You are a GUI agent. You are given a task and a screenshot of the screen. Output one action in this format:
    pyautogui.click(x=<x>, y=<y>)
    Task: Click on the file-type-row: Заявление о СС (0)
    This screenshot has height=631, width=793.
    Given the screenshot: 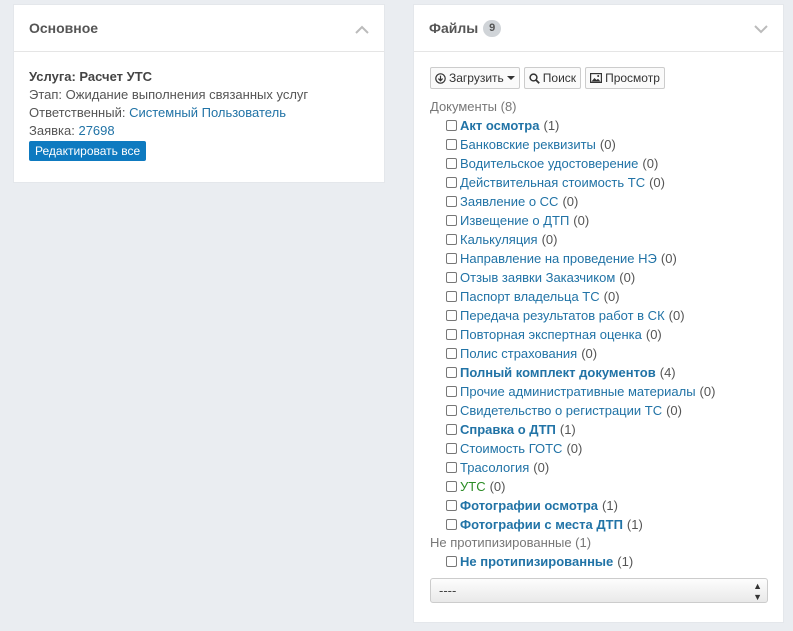 What is the action you would take?
    pyautogui.click(x=606, y=201)
    